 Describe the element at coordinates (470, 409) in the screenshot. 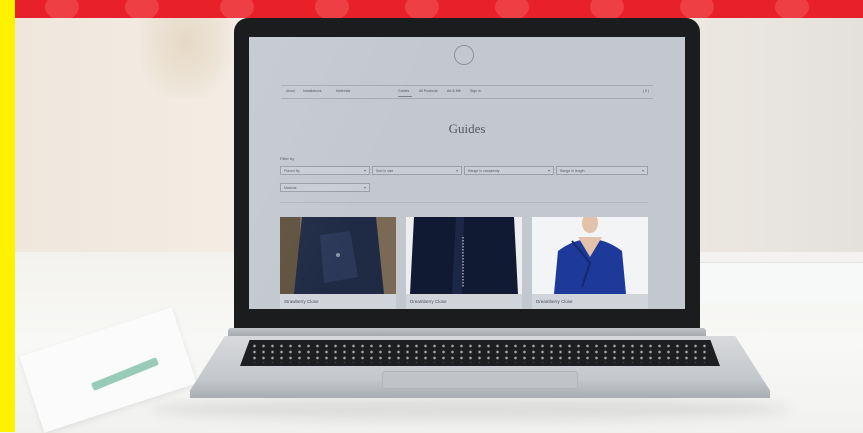

I see `laptop-shadow` at that location.